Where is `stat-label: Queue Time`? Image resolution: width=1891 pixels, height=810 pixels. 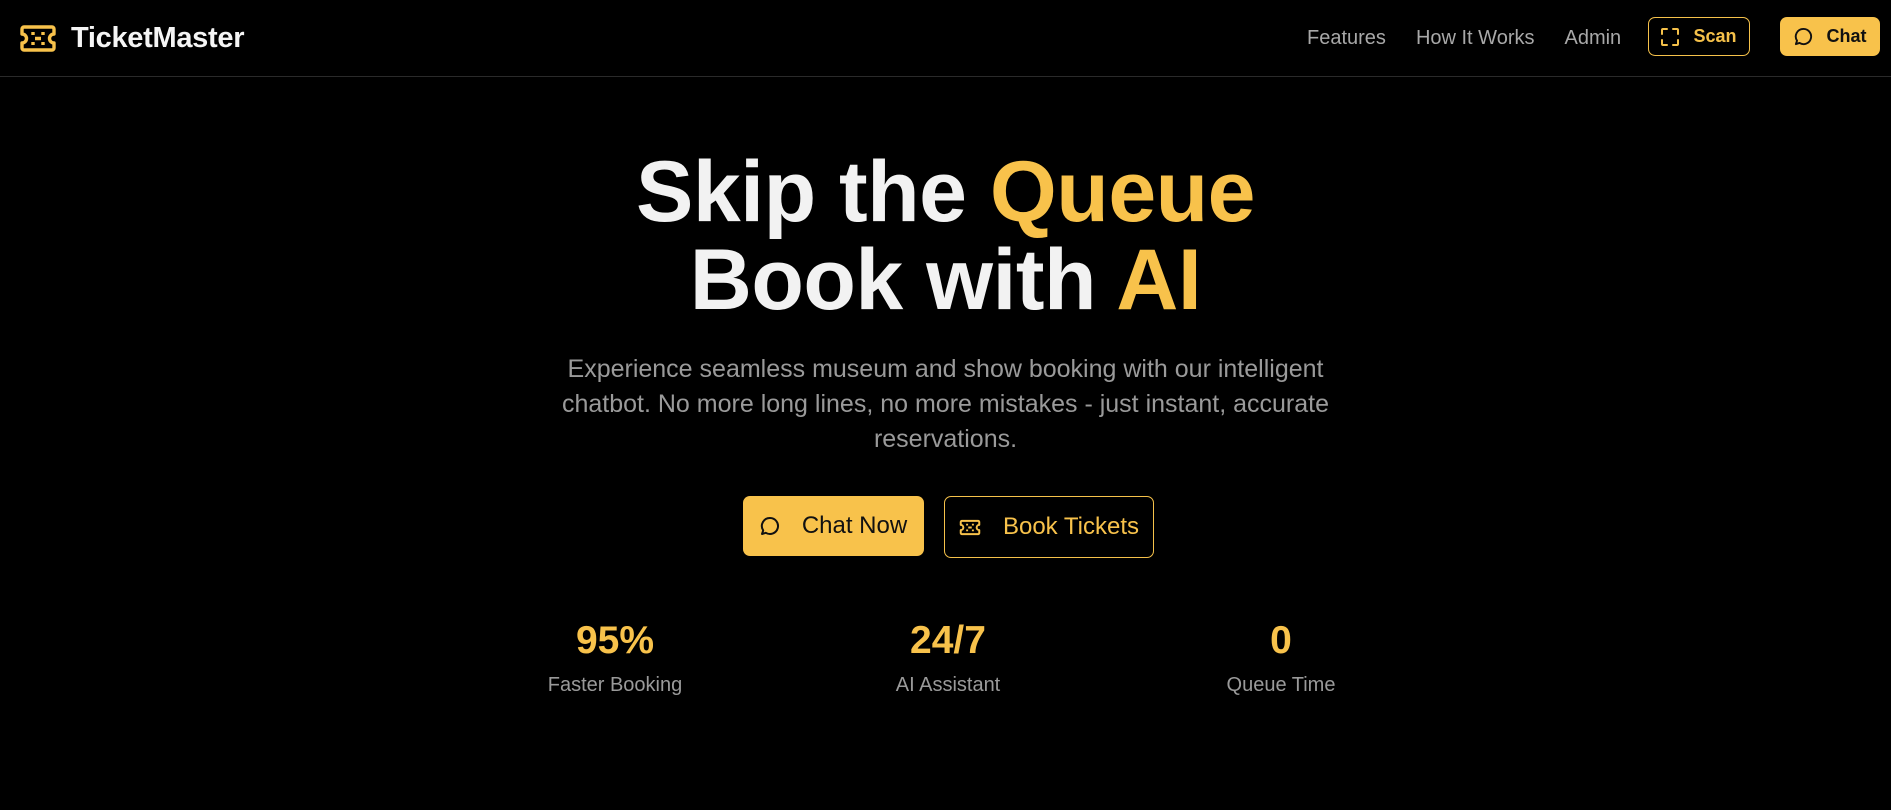 stat-label: Queue Time is located at coordinates (1281, 685).